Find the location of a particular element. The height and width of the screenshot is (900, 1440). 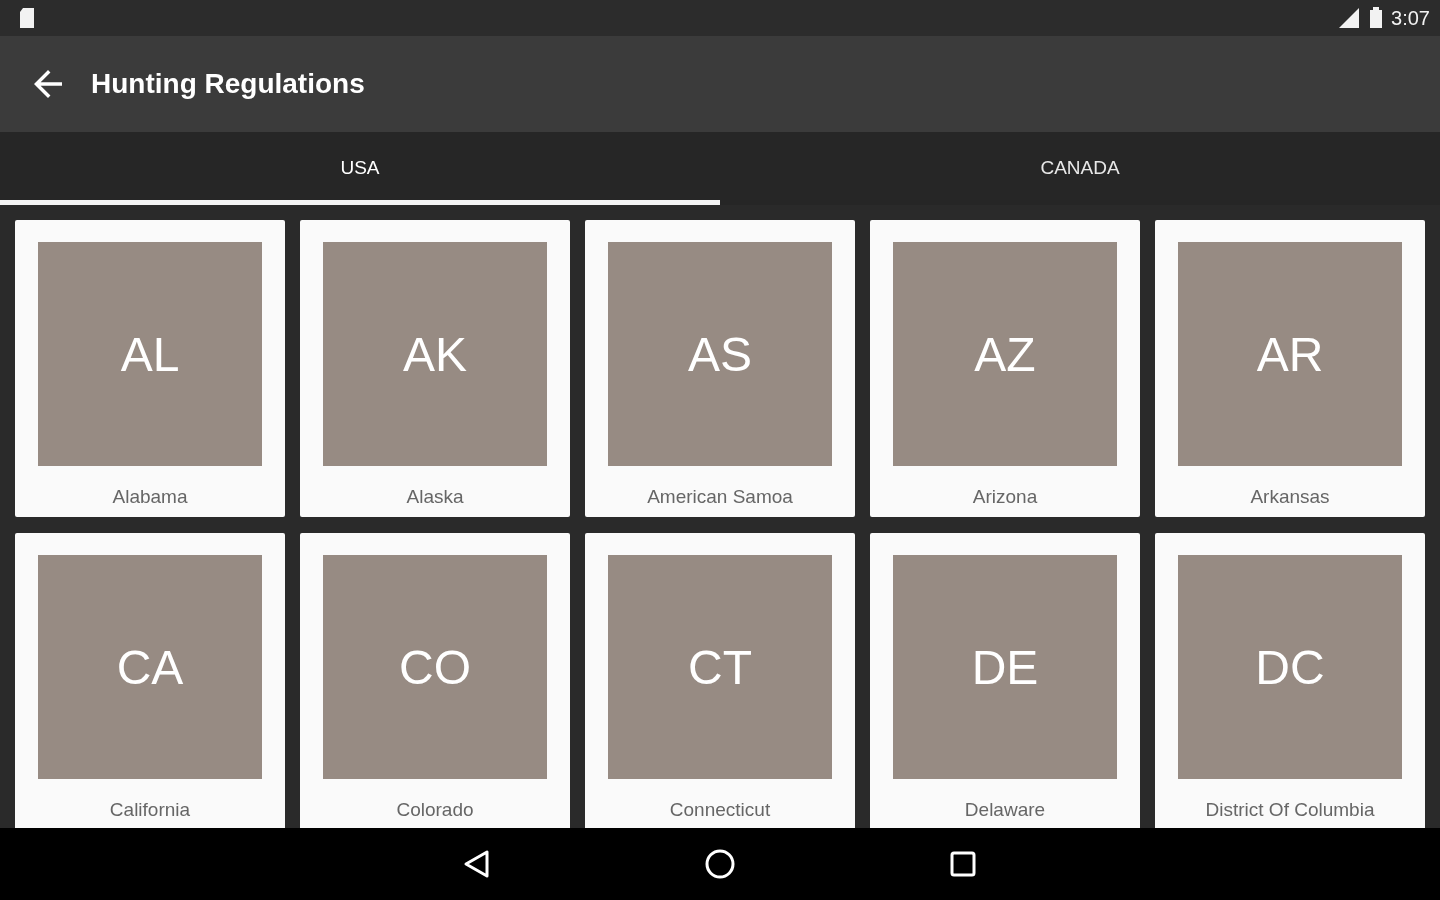

state-name: Arkansas is located at coordinates (1290, 497).